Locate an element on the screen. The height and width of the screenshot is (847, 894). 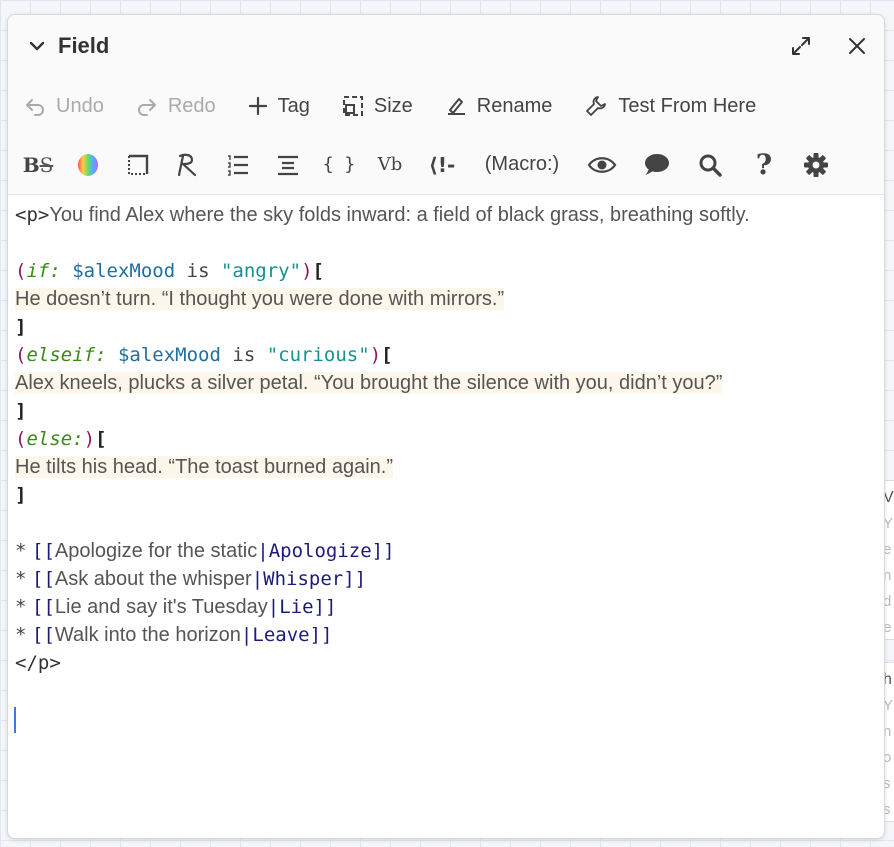
macro-label: (Macro:) is located at coordinates (522, 164).